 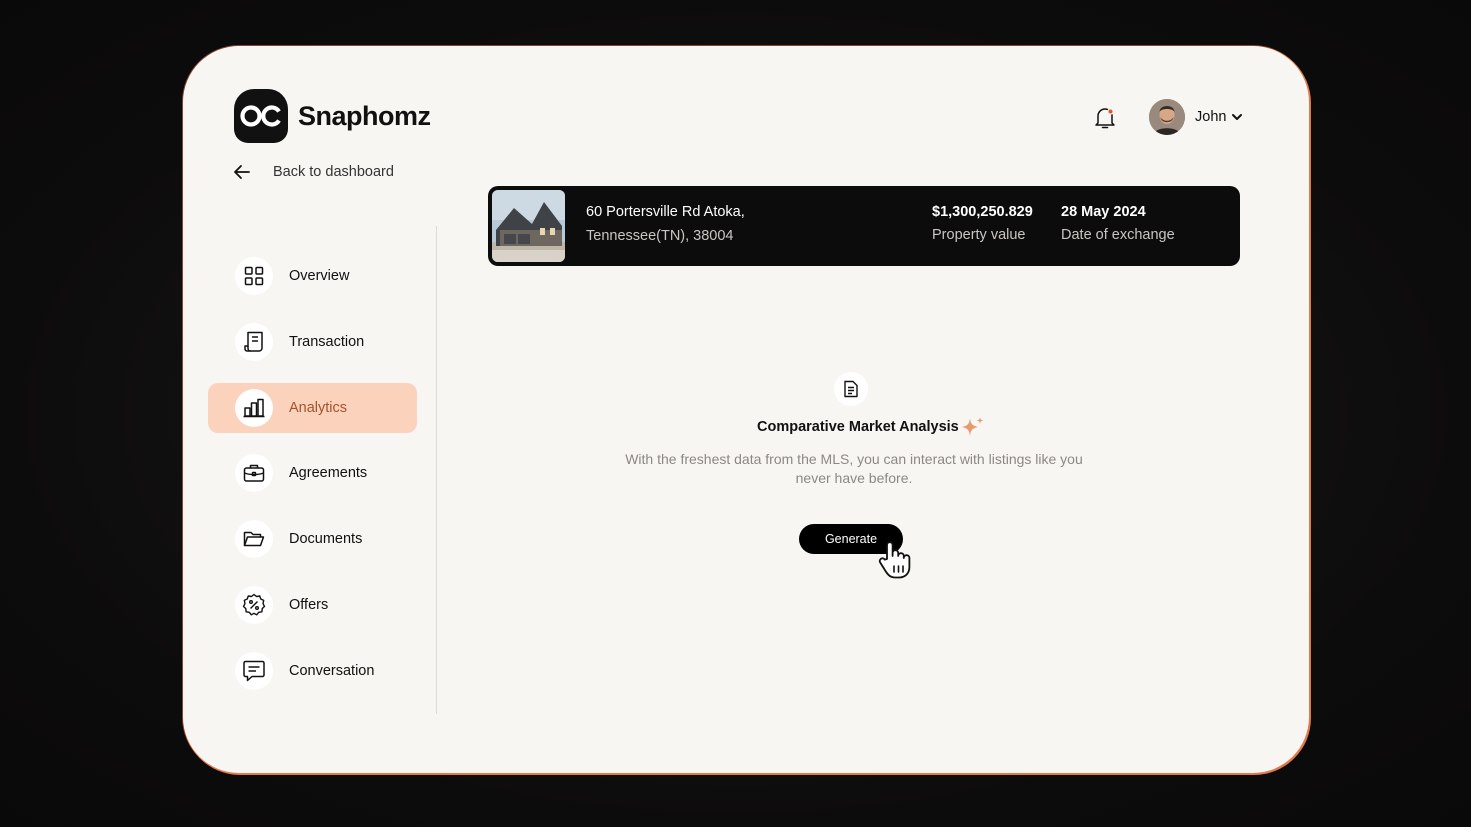 I want to click on arrow-left-icon, so click(x=242, y=172).